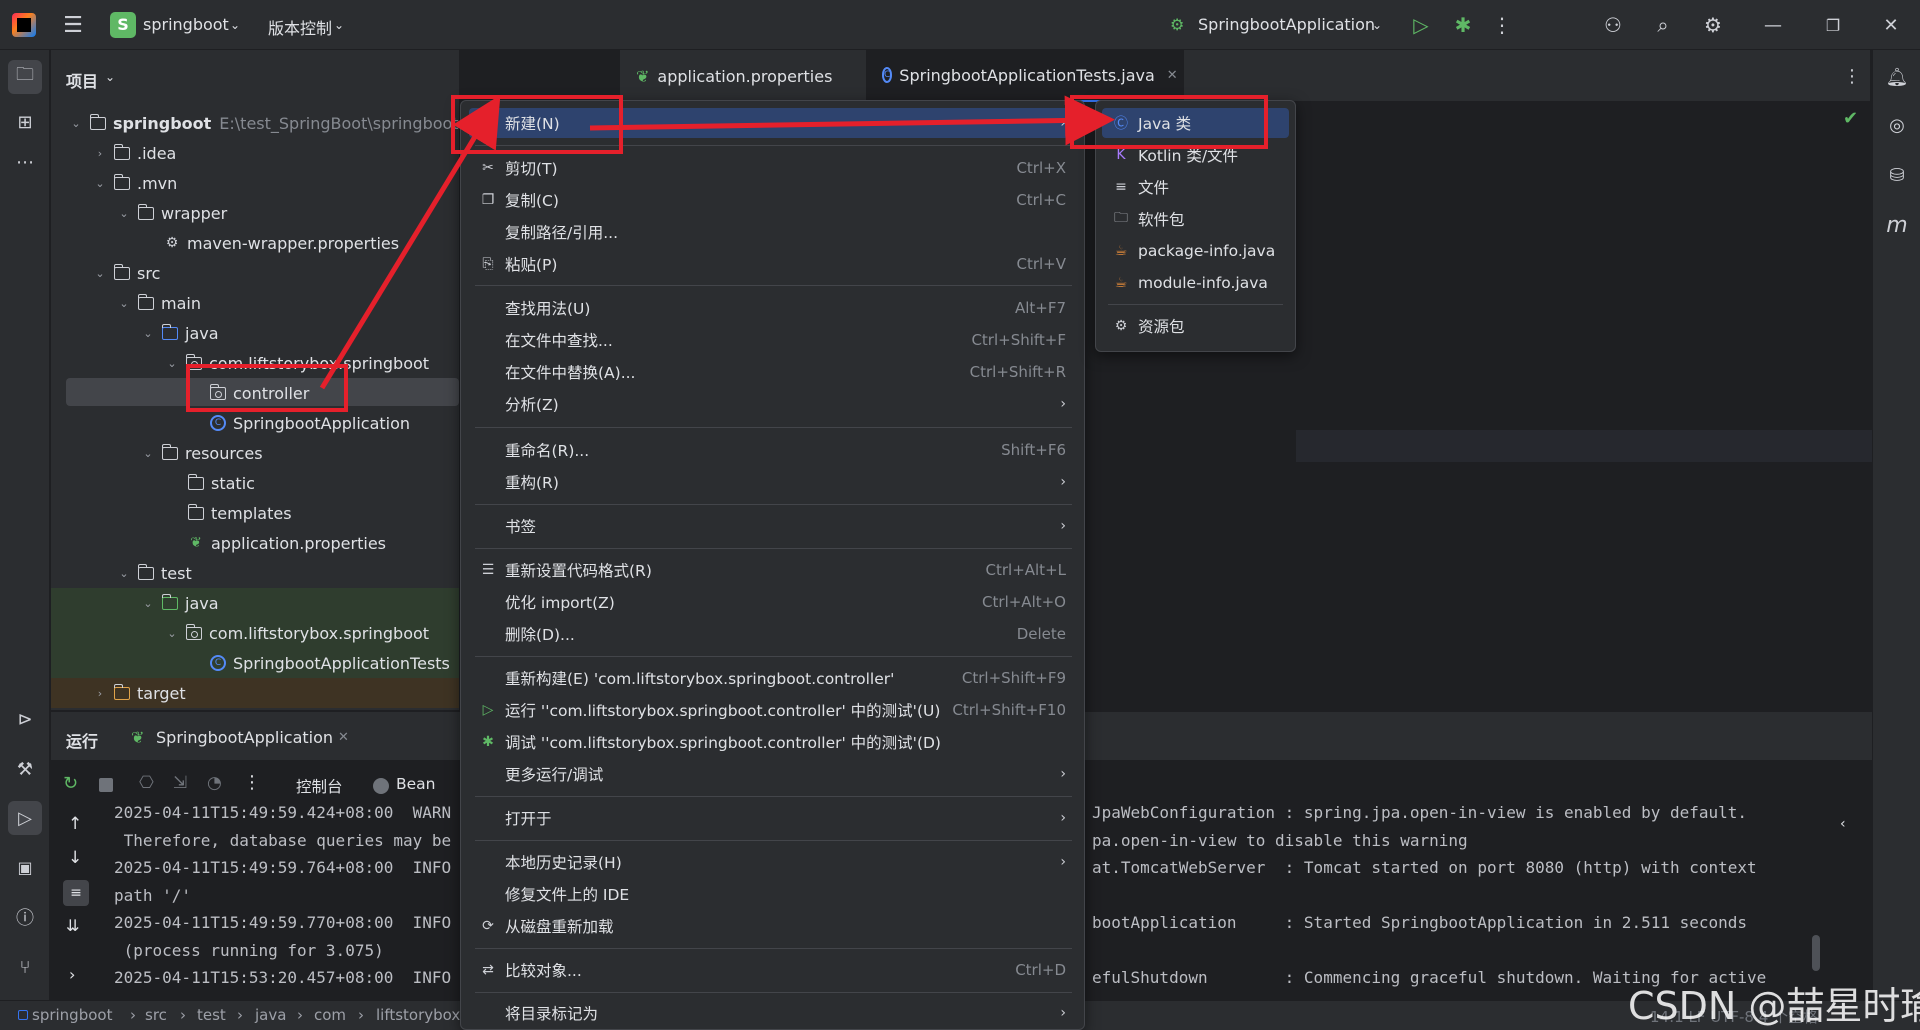 The width and height of the screenshot is (1920, 1030). Describe the element at coordinates (410, 242) in the screenshot. I see `arrow-controller-to-new` at that location.